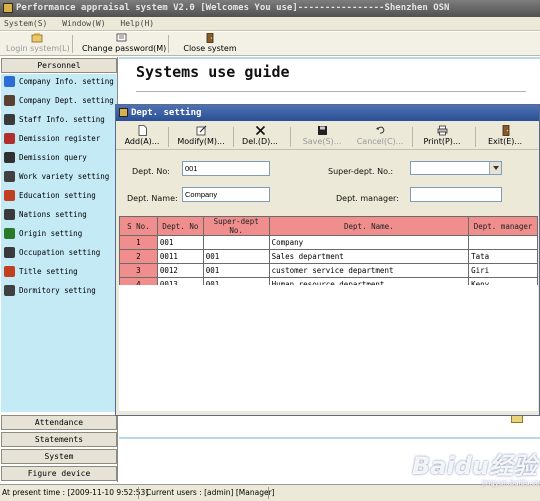 The image size is (540, 501). Describe the element at coordinates (236, 226) in the screenshot. I see `col-header-super-dept-no: Super-dept No.` at that location.